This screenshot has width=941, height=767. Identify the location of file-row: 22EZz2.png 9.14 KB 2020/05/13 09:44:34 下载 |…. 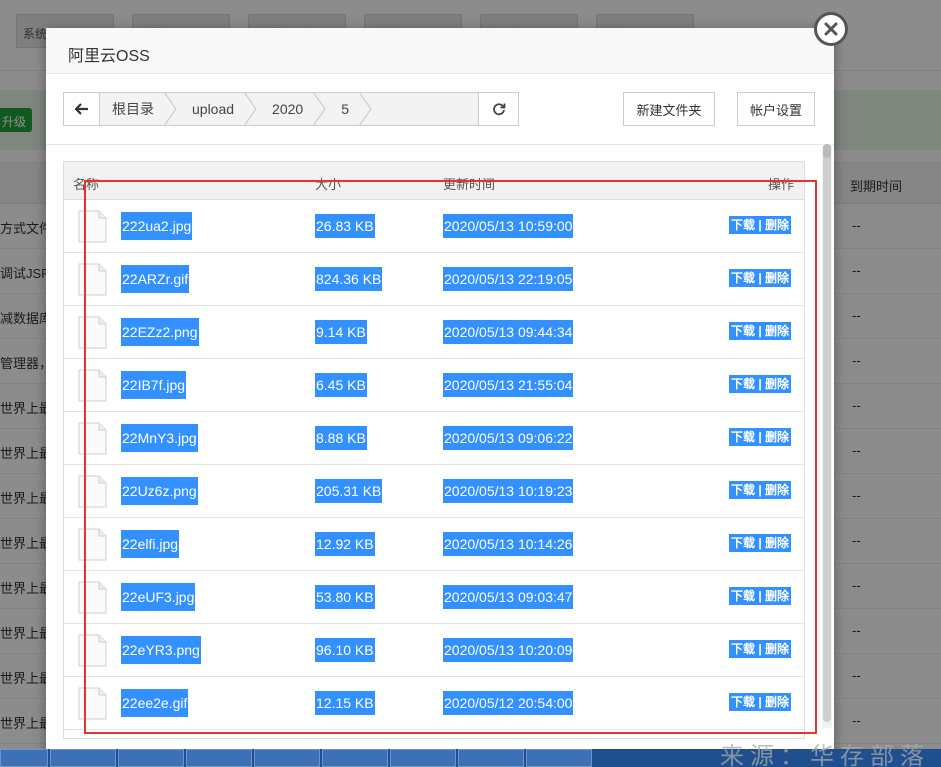
(434, 332).